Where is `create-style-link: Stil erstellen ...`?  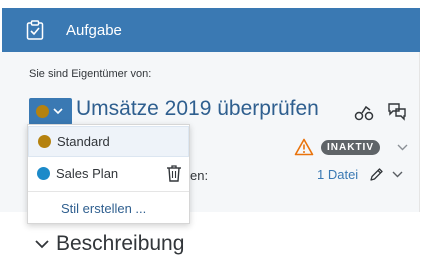 create-style-link: Stil erstellen ... is located at coordinates (103, 208).